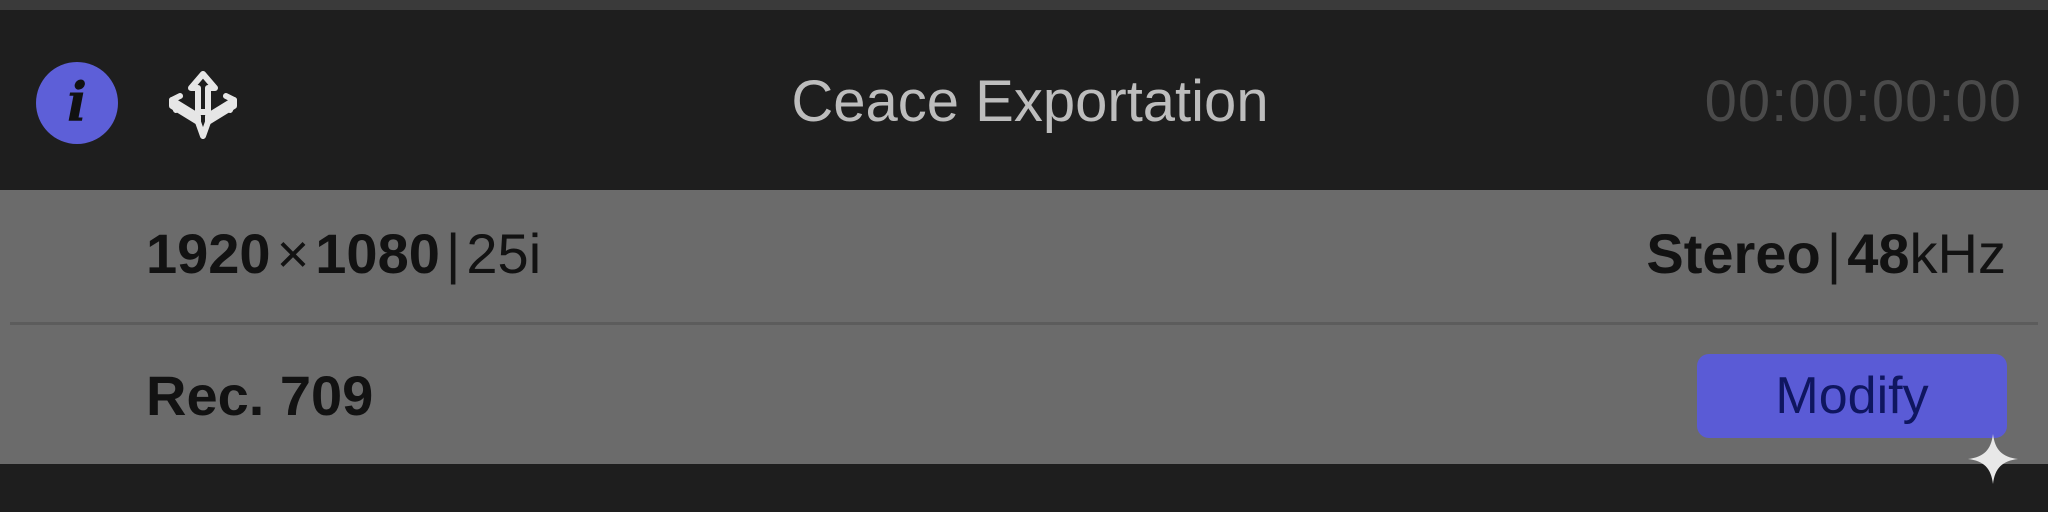 The height and width of the screenshot is (512, 2048). I want to click on info-glyph: i, so click(77, 102).